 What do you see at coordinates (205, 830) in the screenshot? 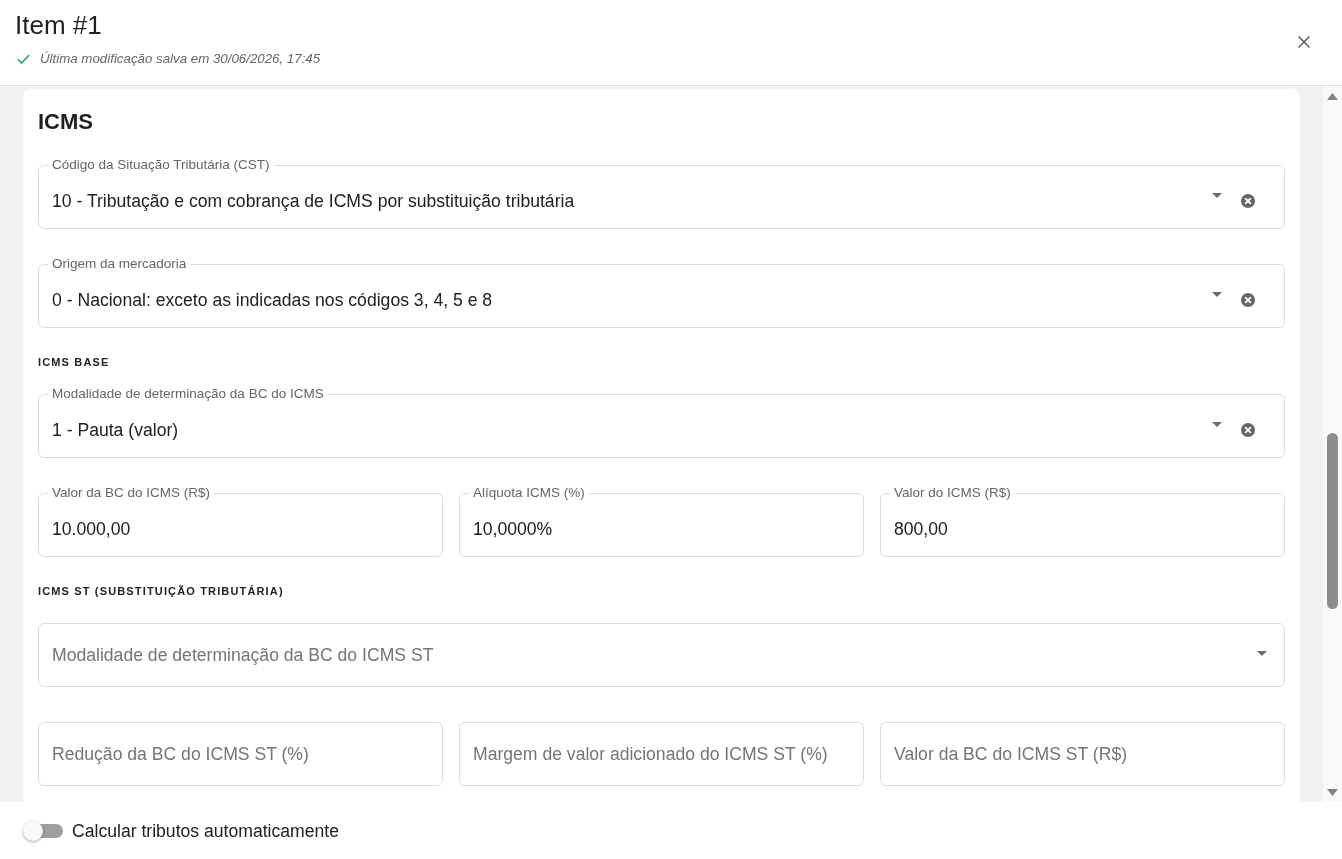
I see `toggle-label: Calcular tributos automaticamente` at bounding box center [205, 830].